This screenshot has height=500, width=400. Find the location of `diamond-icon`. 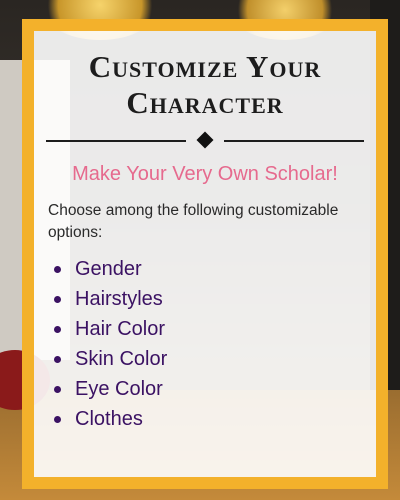

diamond-icon is located at coordinates (205, 140).